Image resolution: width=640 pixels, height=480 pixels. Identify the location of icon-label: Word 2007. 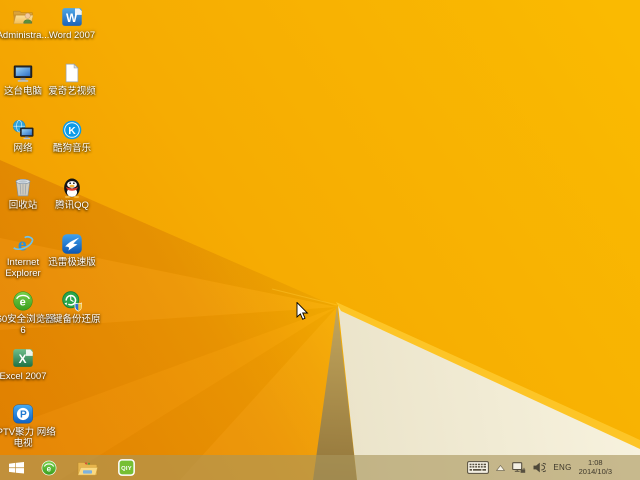
(72, 35).